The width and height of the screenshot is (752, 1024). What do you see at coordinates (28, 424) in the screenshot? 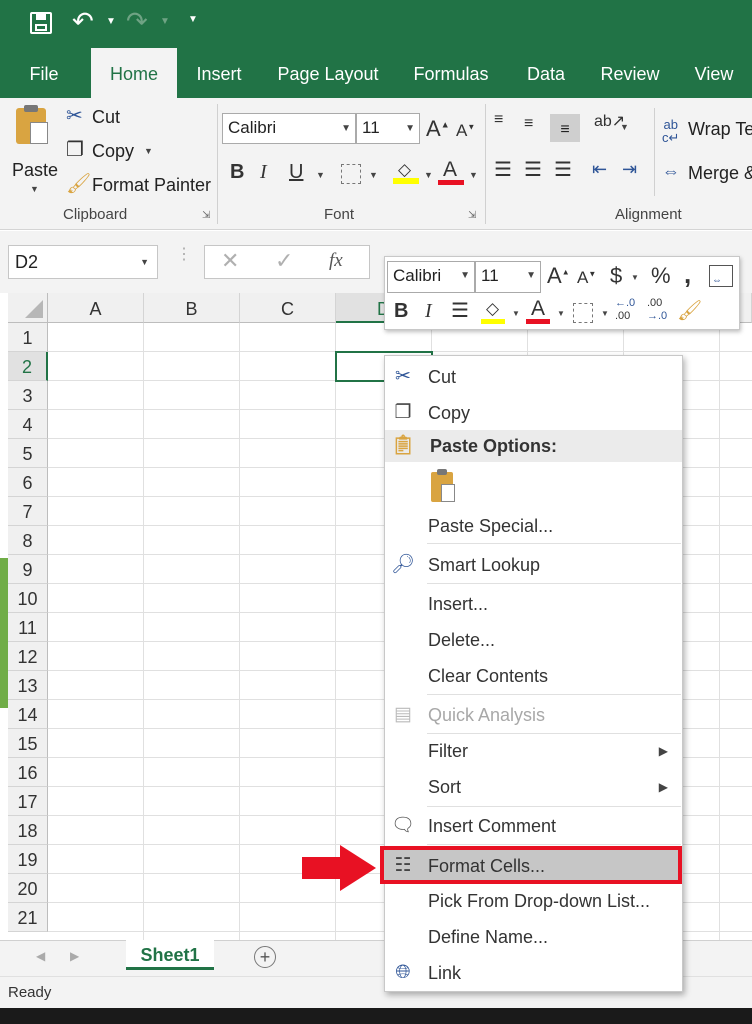
I see `row-header-4: 4` at bounding box center [28, 424].